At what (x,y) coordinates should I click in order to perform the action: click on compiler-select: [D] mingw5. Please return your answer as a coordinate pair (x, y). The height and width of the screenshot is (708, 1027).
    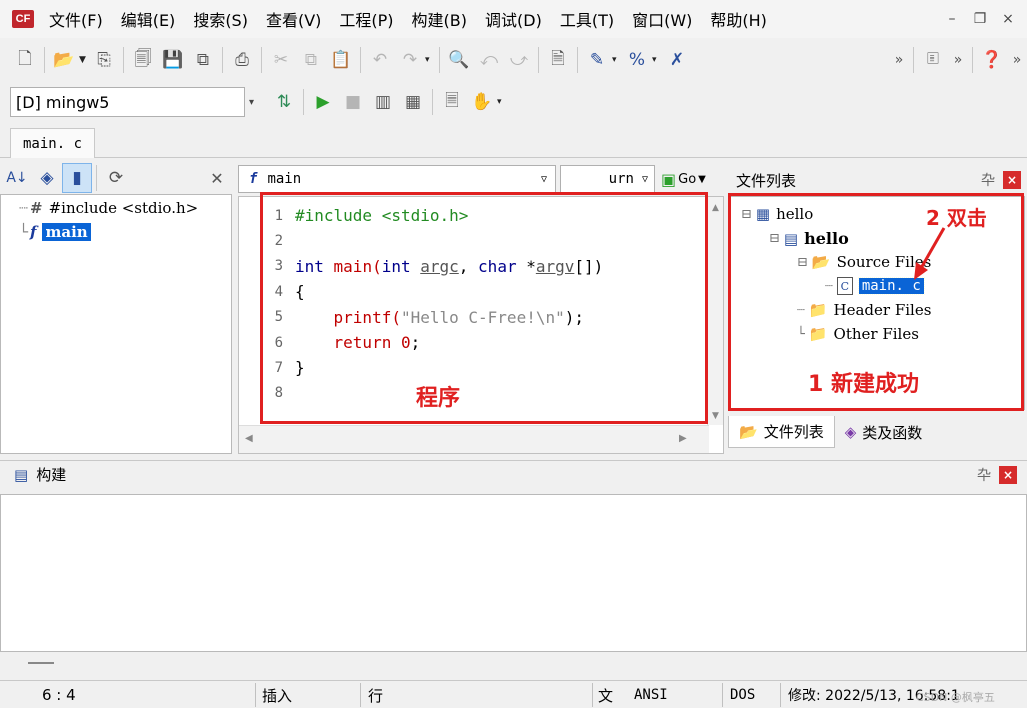
    Looking at the image, I should click on (127, 102).